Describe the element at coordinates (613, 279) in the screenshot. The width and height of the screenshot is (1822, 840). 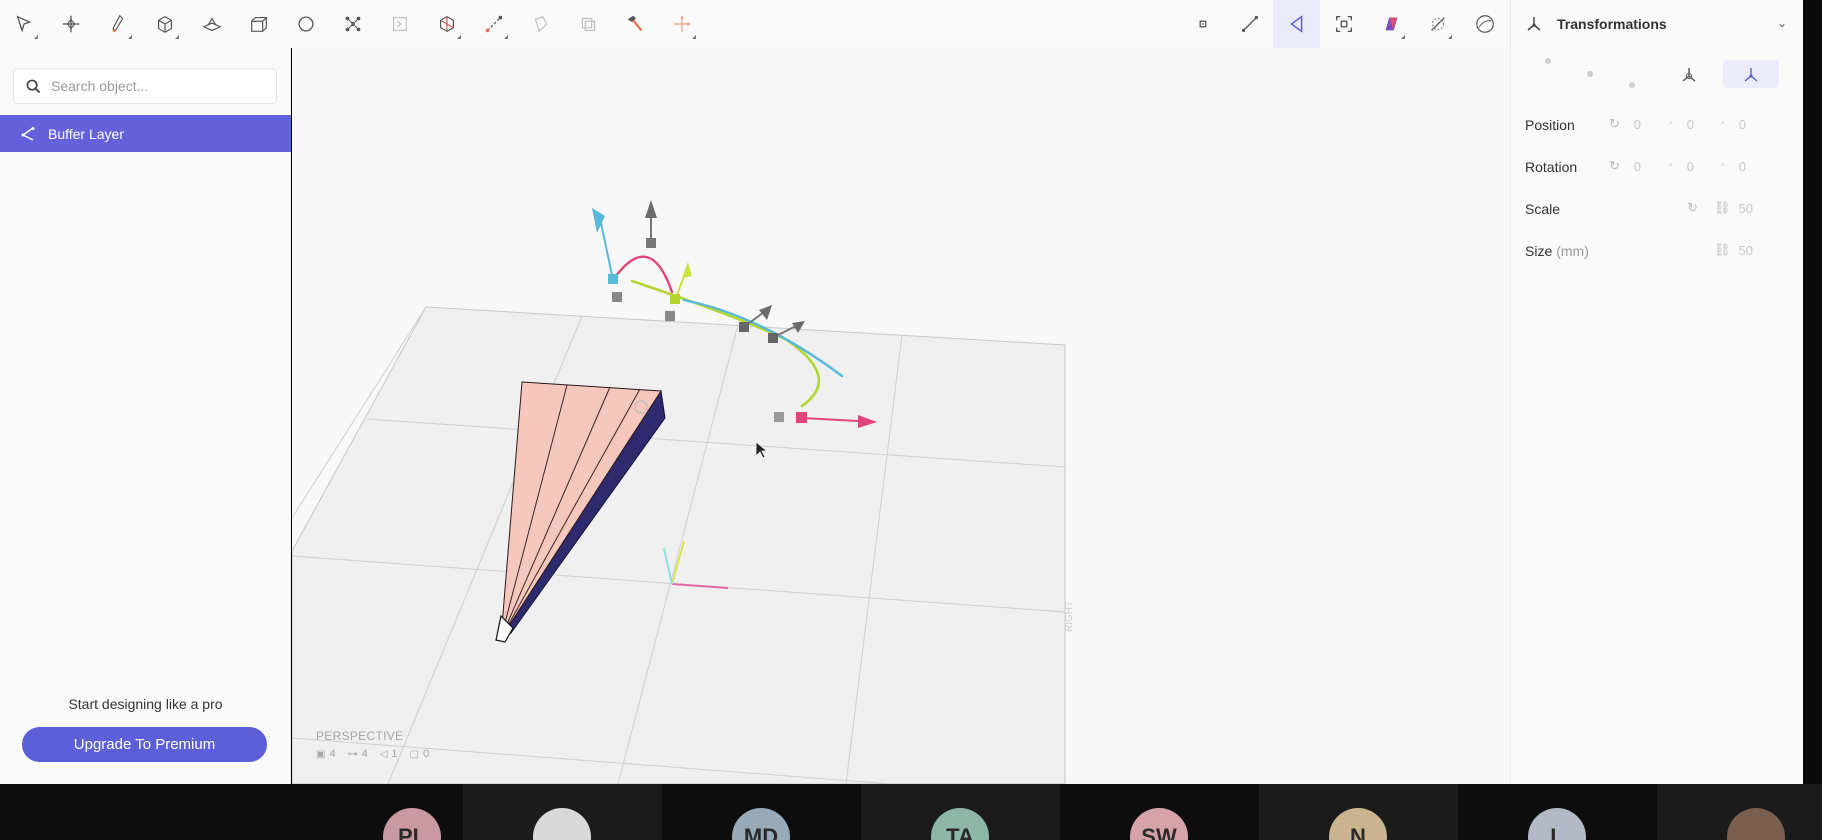
I see `handle-blue` at that location.